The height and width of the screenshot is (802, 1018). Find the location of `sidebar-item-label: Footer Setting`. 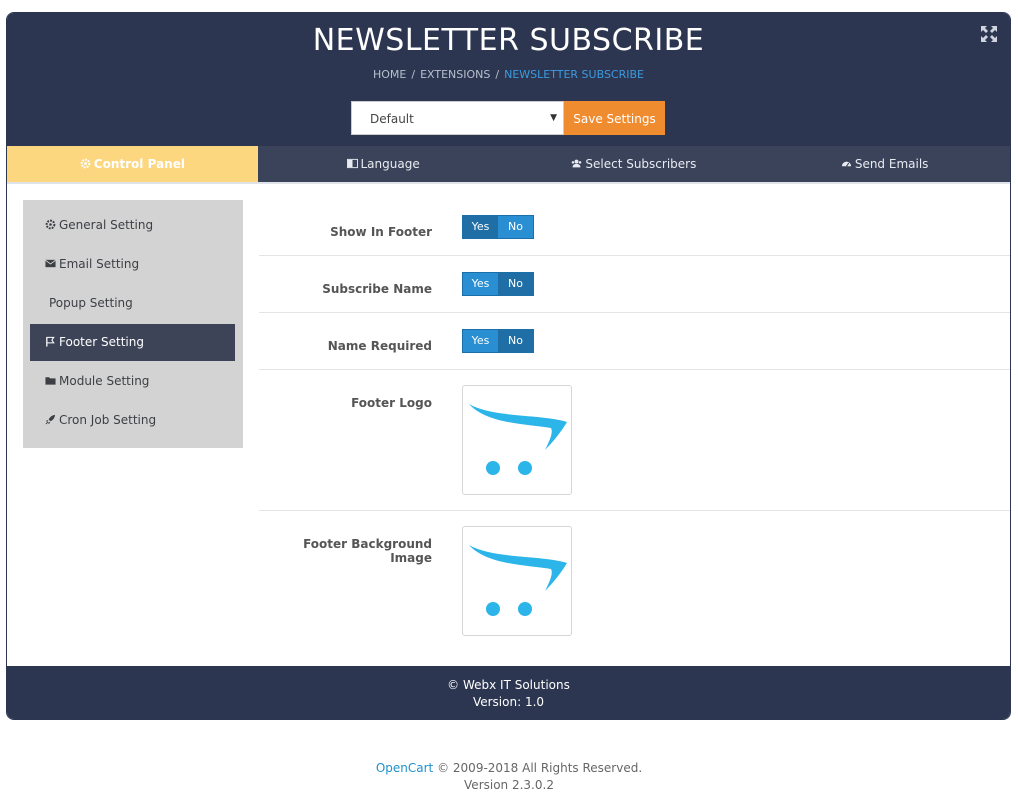

sidebar-item-label: Footer Setting is located at coordinates (101, 342).